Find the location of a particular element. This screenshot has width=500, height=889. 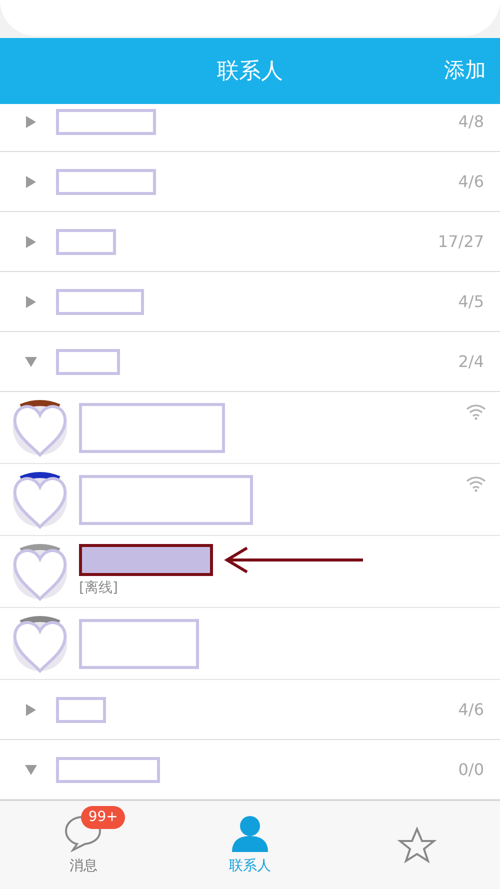

online-count: 0/0 is located at coordinates (471, 769).